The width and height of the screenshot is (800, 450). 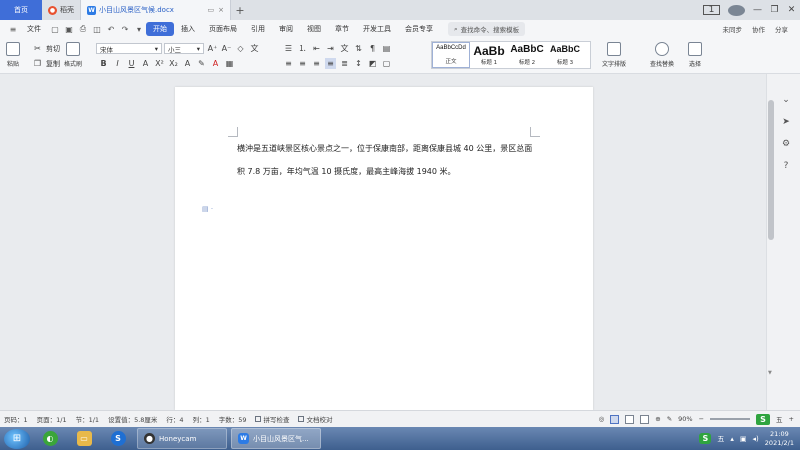 What do you see at coordinates (240, 10) in the screenshot?
I see `new-tab-button: +` at bounding box center [240, 10].